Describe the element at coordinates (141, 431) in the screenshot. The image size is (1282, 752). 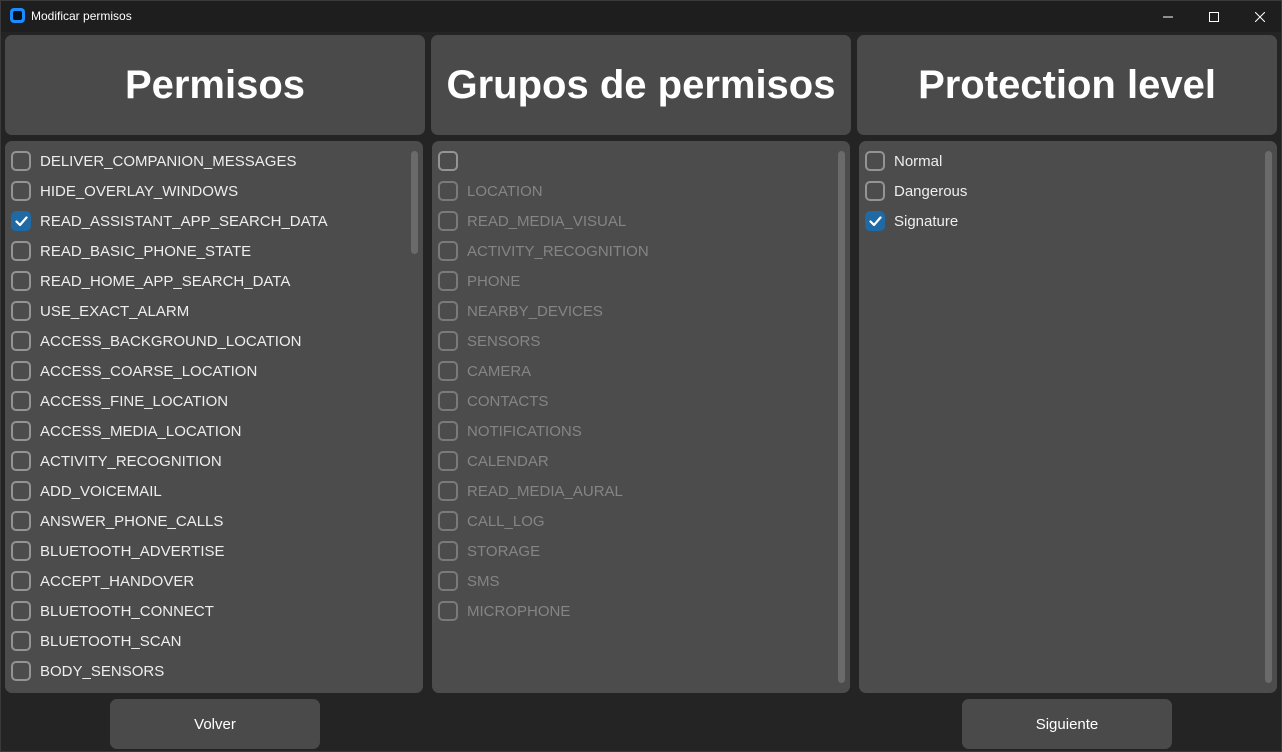
I see `permiso-item-label: ACCESS_MEDIA_LOCATION` at that location.